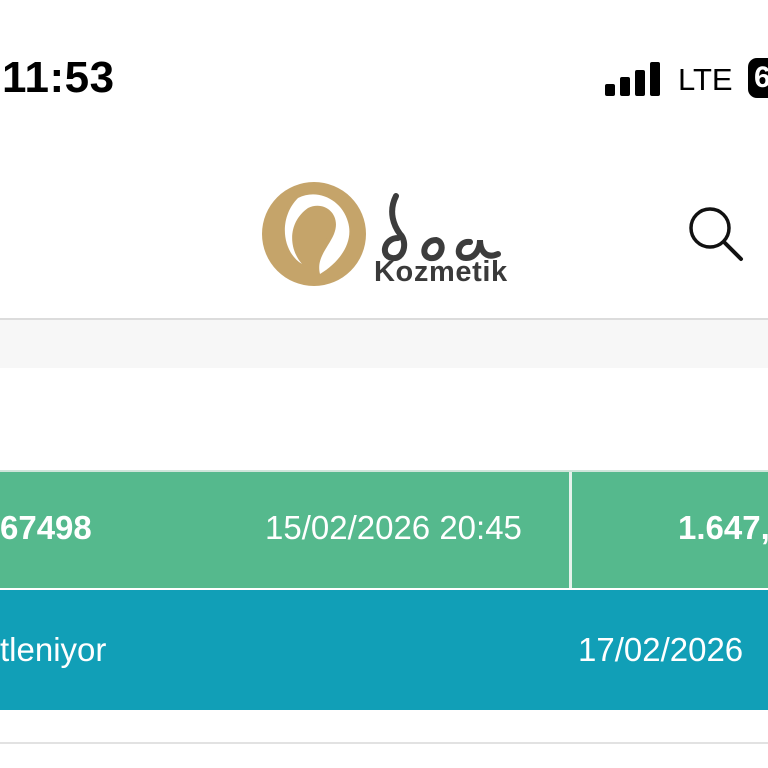  What do you see at coordinates (46, 527) in the screenshot?
I see `order-number: 67498` at bounding box center [46, 527].